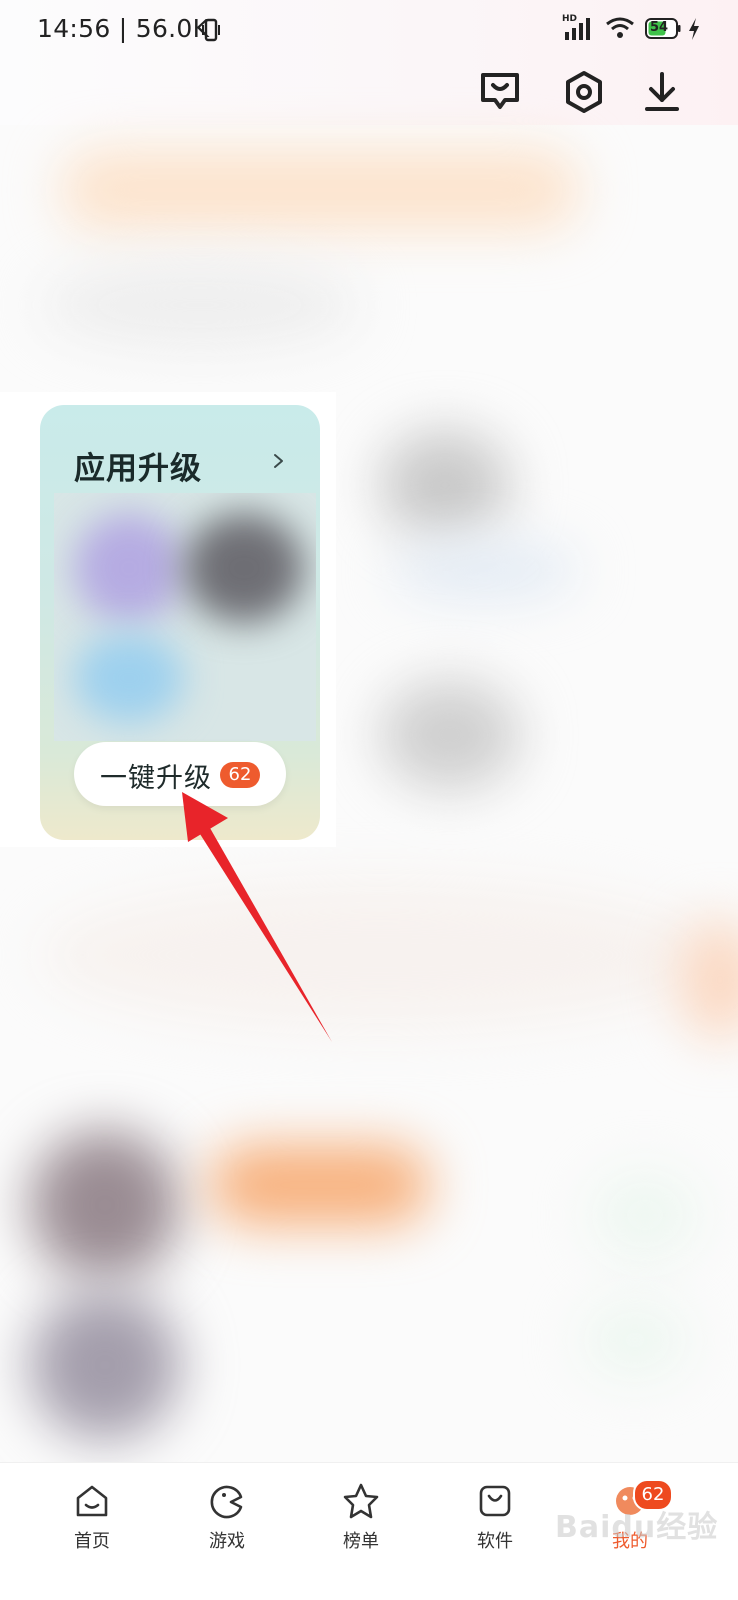 The height and width of the screenshot is (1600, 738). I want to click on nav-label-games: 游戏, so click(227, 1541).